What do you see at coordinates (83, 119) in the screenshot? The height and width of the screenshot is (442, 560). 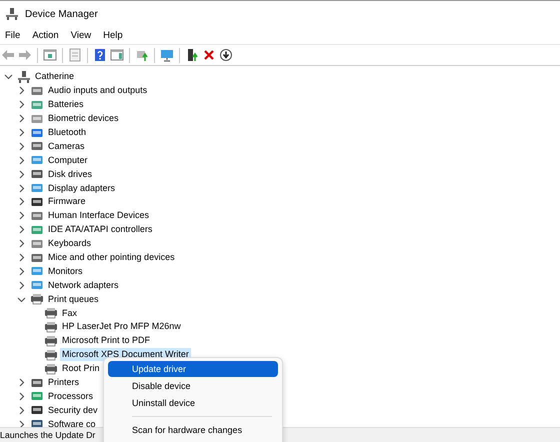 I see `tree-item: Biometric devices` at bounding box center [83, 119].